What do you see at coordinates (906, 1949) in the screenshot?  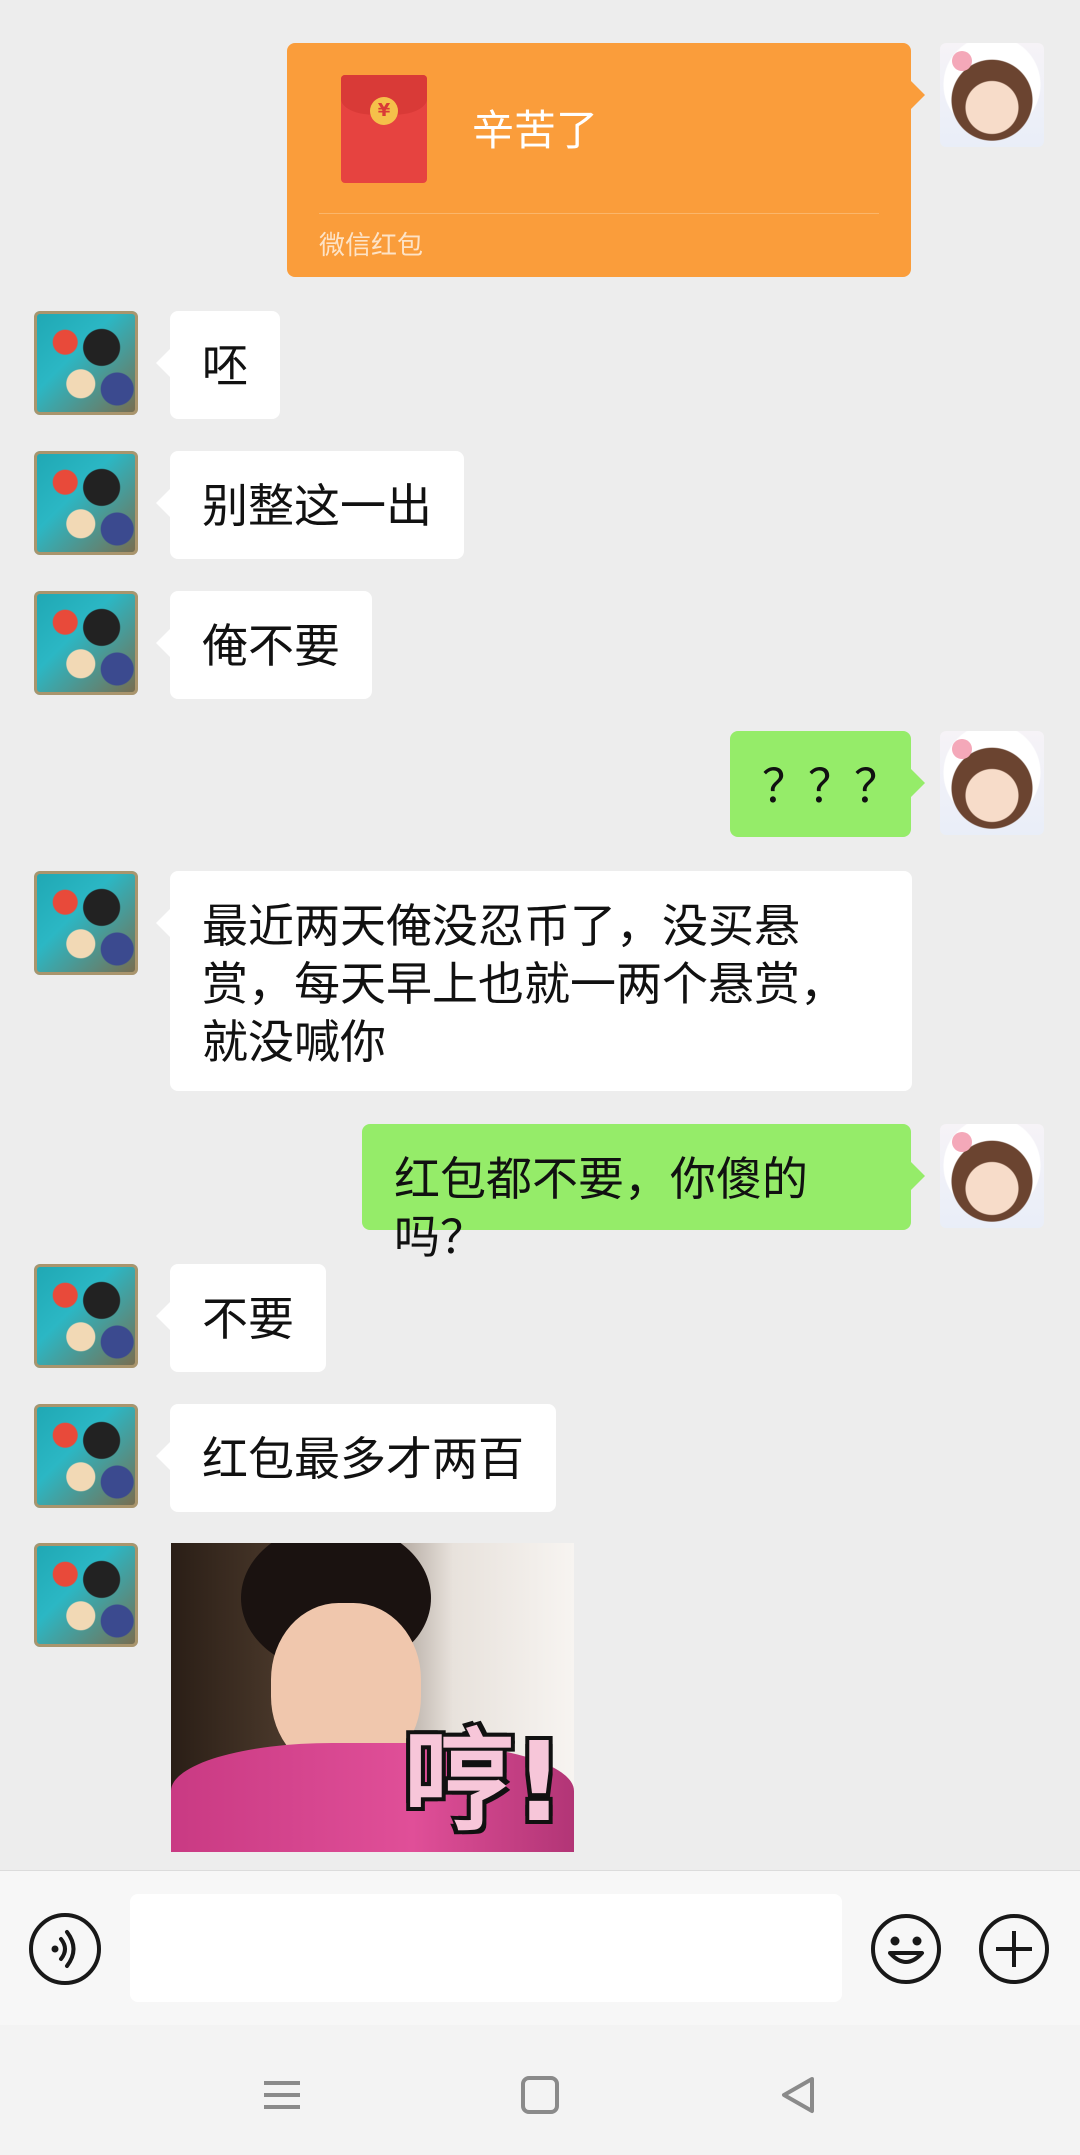 I see `emoji-icon` at bounding box center [906, 1949].